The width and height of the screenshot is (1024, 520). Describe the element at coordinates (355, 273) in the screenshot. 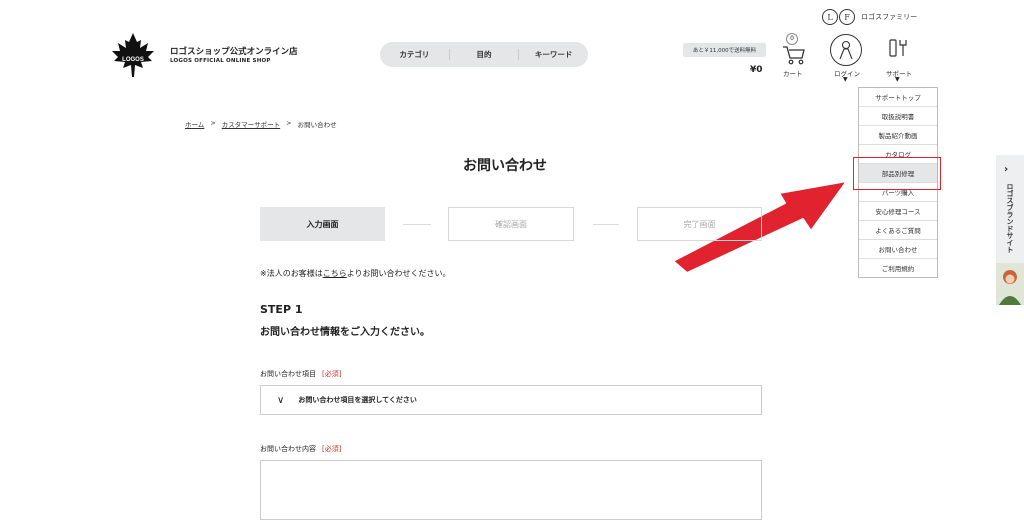

I see `corporate-note: ※法人のお客様はこちらよりお問い合わせください。` at that location.